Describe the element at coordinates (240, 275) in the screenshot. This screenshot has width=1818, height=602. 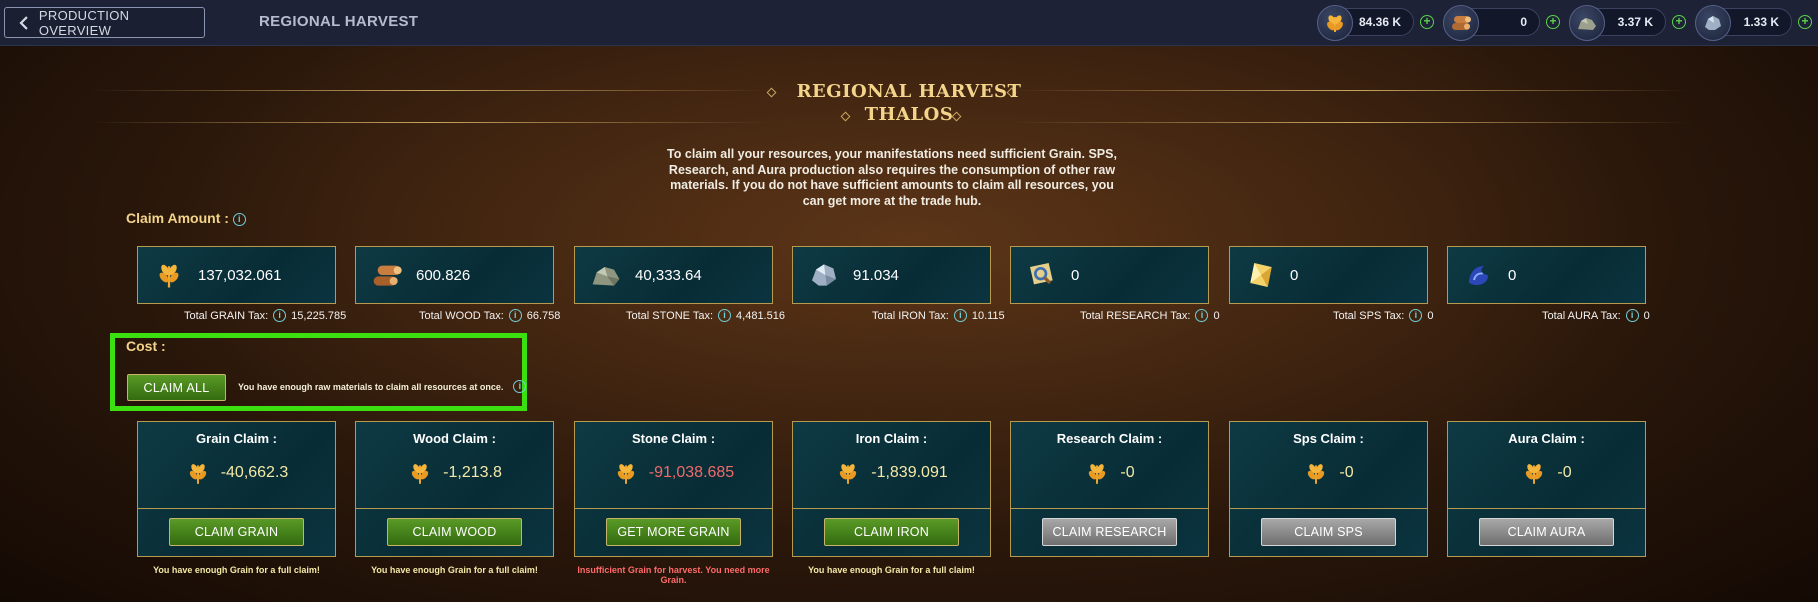
I see `grain-amount-value: 137,032.061` at that location.